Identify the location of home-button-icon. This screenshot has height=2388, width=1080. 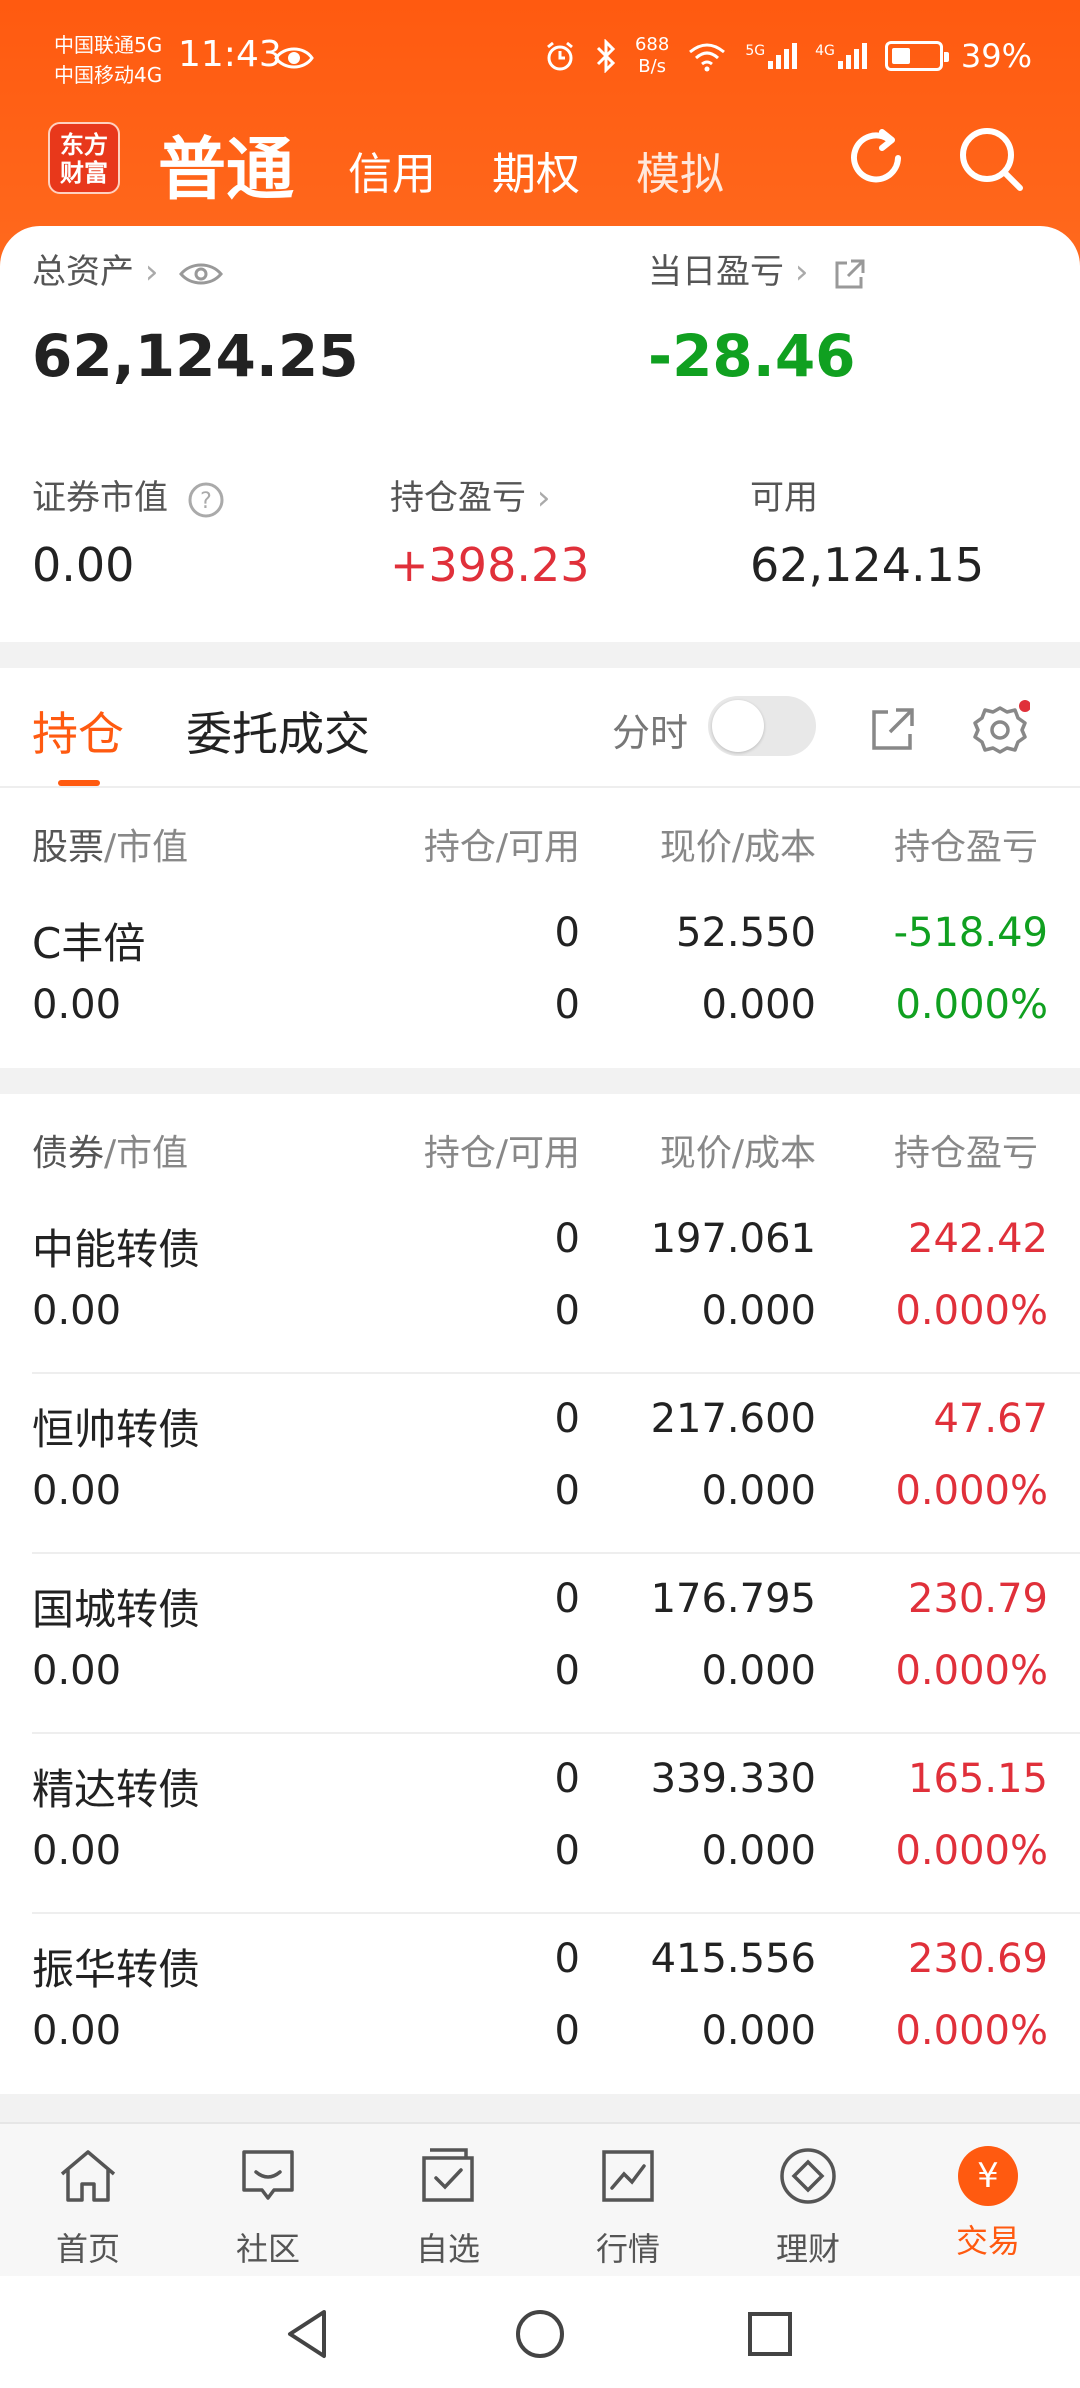
(540, 2334).